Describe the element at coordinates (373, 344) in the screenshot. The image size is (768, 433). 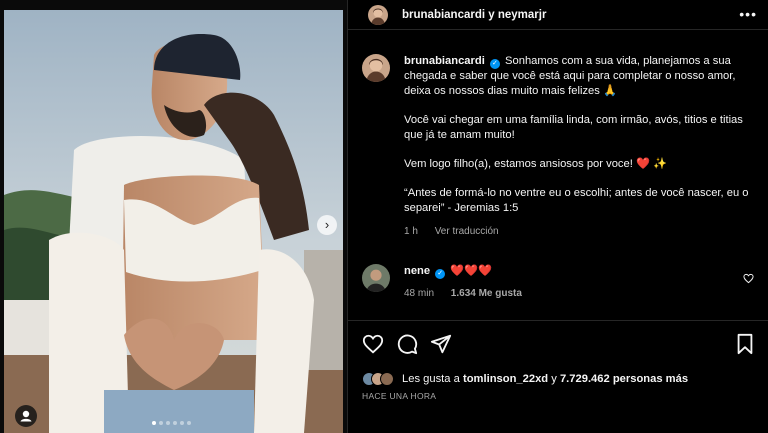
I see `heart-icon` at that location.